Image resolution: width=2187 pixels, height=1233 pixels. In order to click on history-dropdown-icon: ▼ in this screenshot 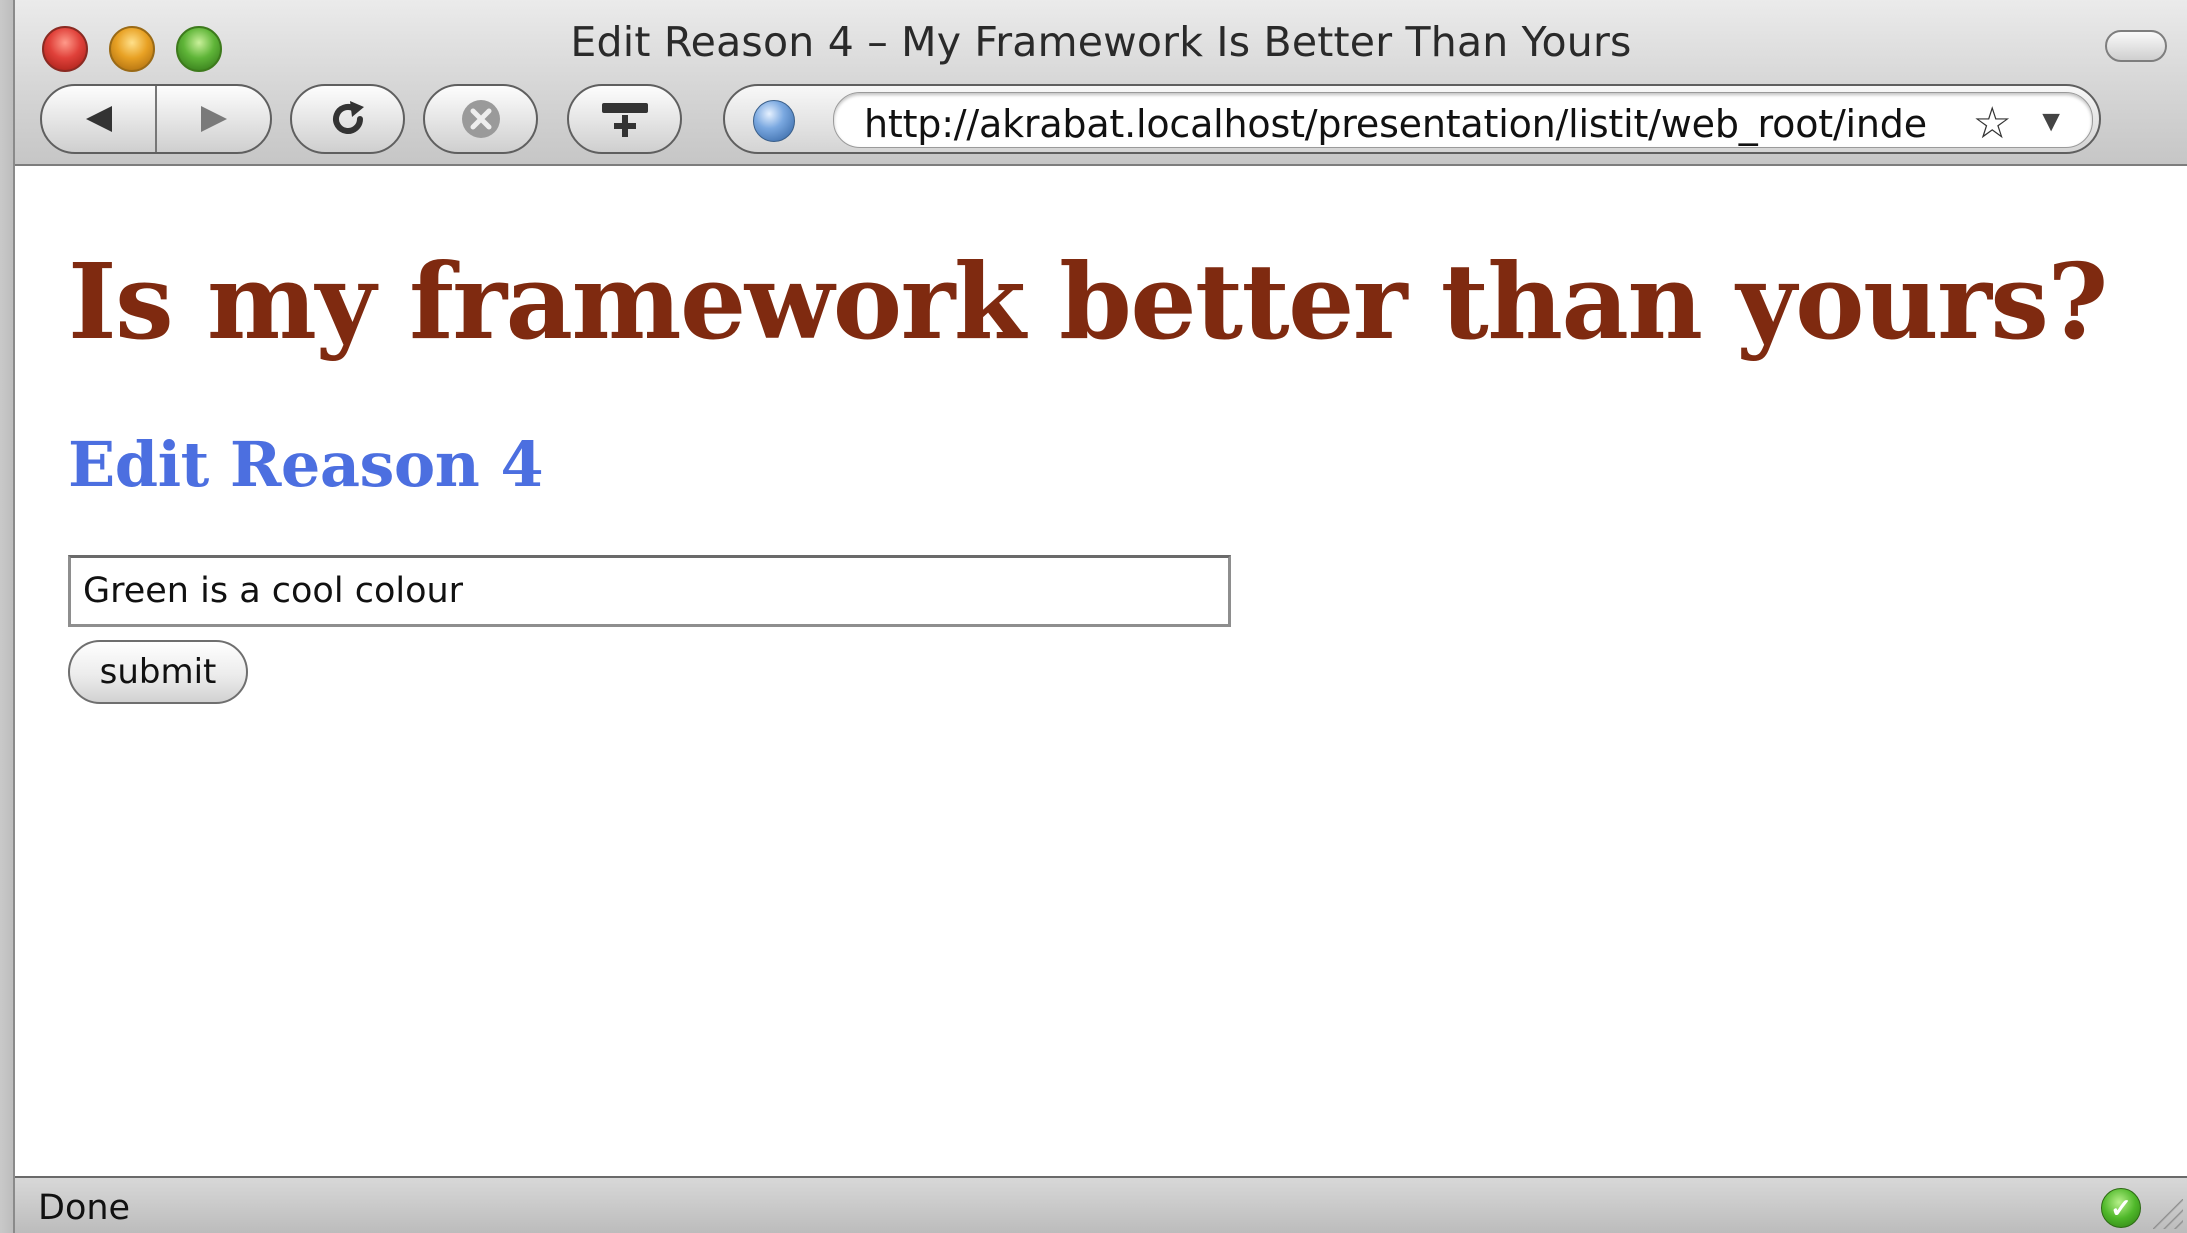, I will do `click(2051, 122)`.